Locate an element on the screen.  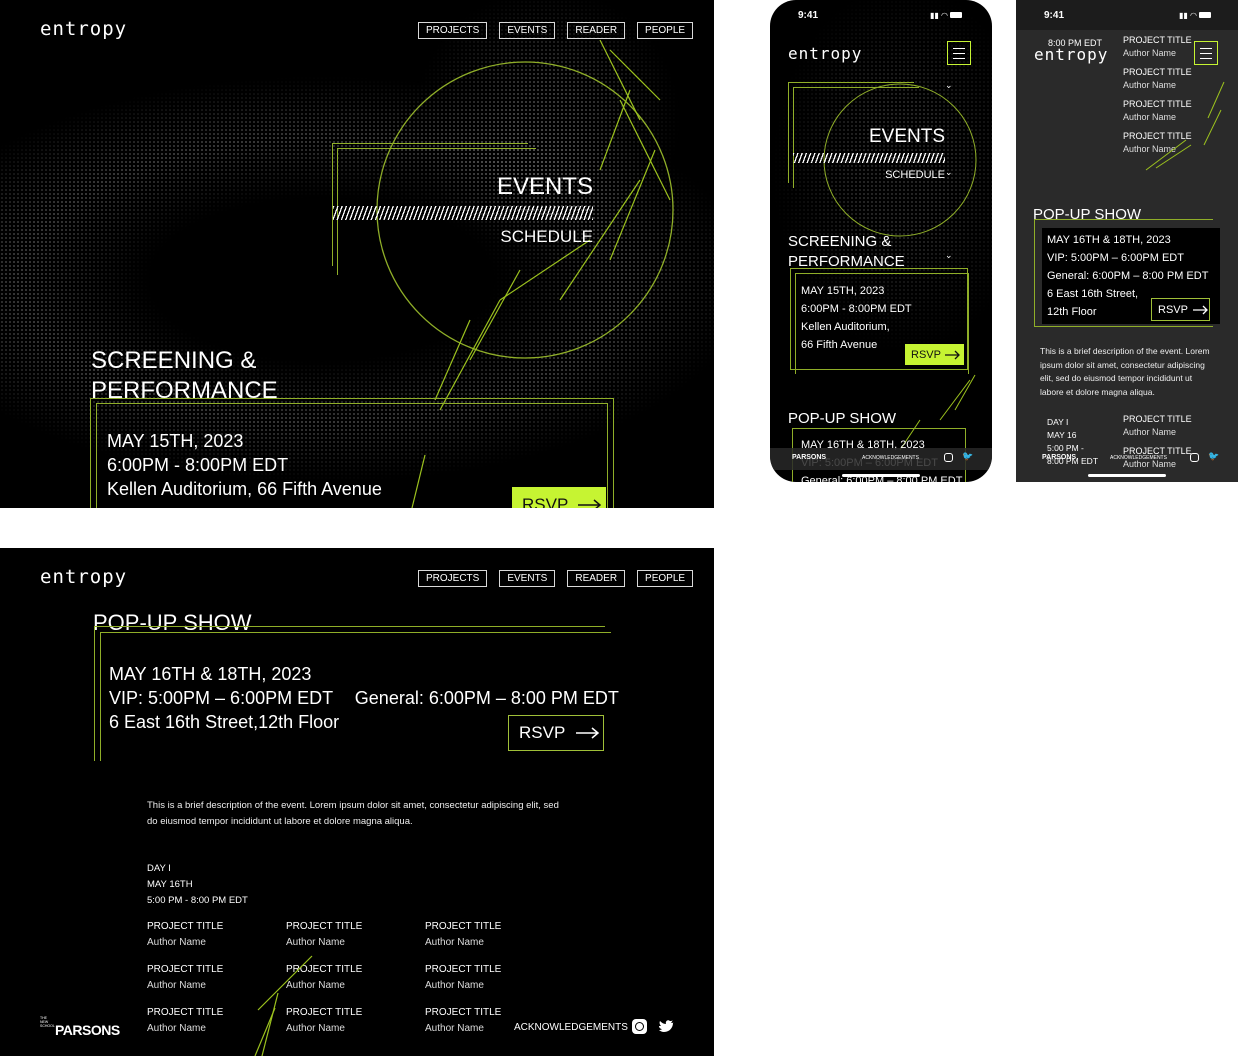
screening-location: Kellen Auditorium, 66 Fifth Avenue is located at coordinates (244, 489).